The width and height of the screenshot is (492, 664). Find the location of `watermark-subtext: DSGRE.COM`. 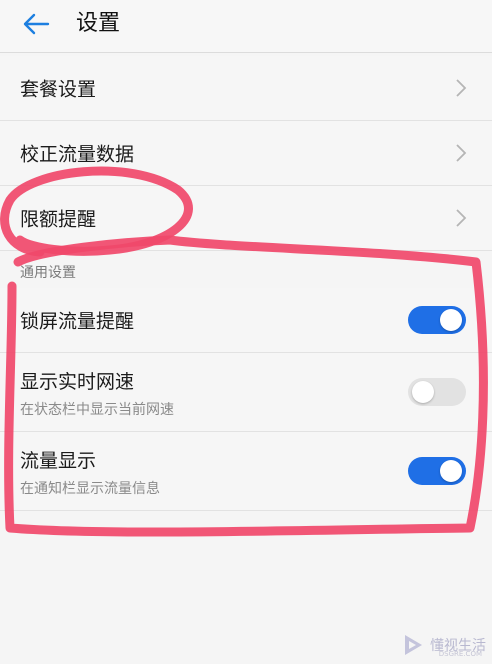

watermark-subtext: DSGRE.COM is located at coordinates (460, 654).